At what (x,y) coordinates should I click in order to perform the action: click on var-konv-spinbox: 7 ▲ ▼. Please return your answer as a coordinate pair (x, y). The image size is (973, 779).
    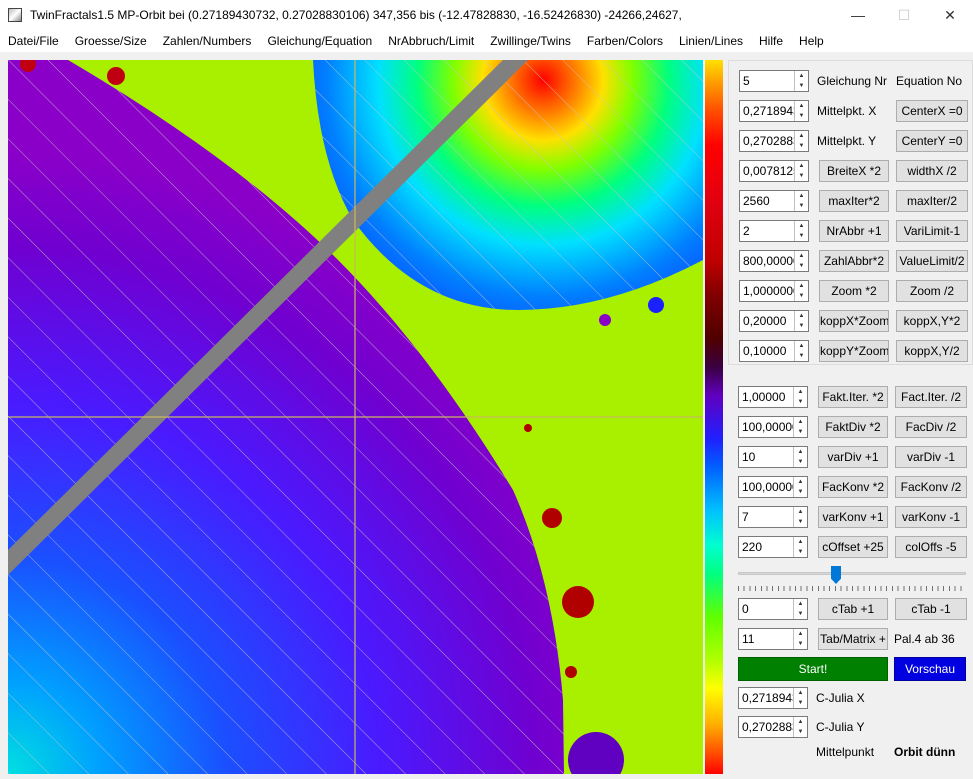
    Looking at the image, I should click on (773, 517).